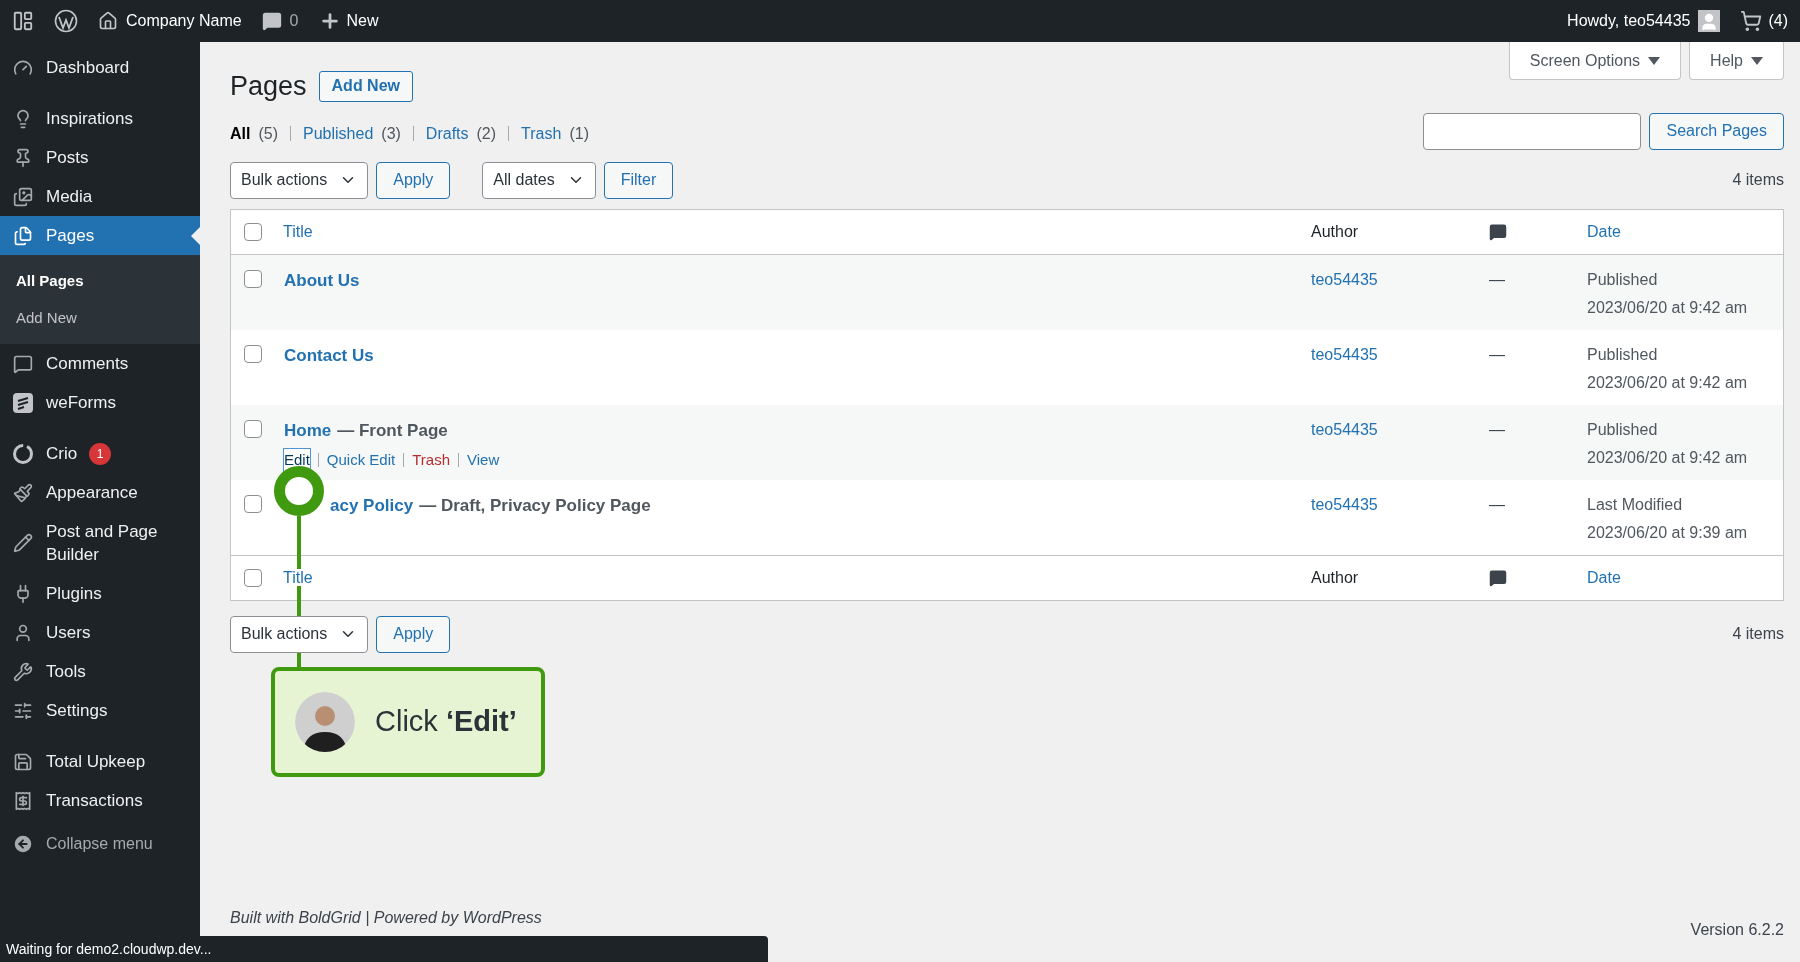 The width and height of the screenshot is (1800, 962). Describe the element at coordinates (23, 21) in the screenshot. I see `dashboard-icon` at that location.